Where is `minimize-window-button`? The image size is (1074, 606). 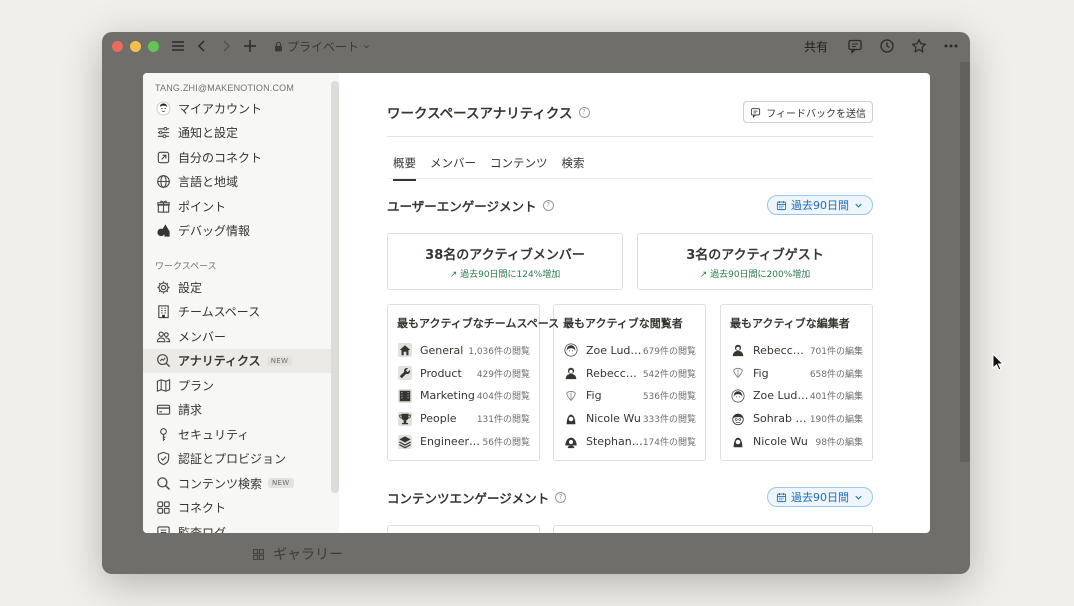 minimize-window-button is located at coordinates (135, 46).